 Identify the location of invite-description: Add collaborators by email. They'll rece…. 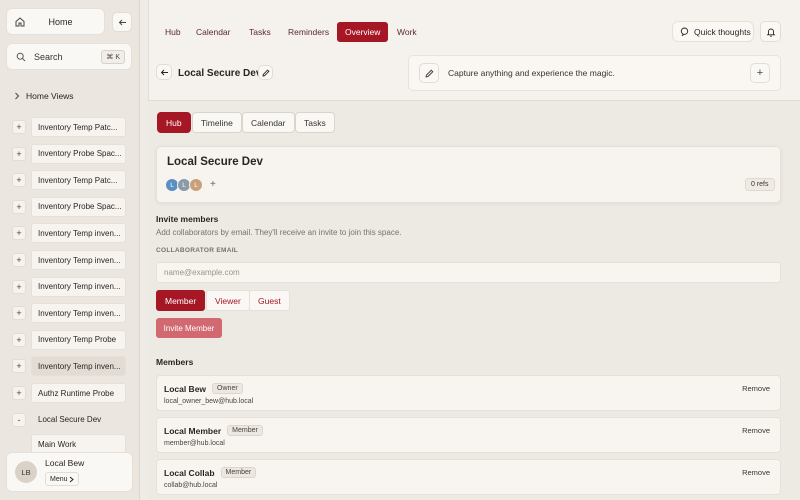
(279, 232).